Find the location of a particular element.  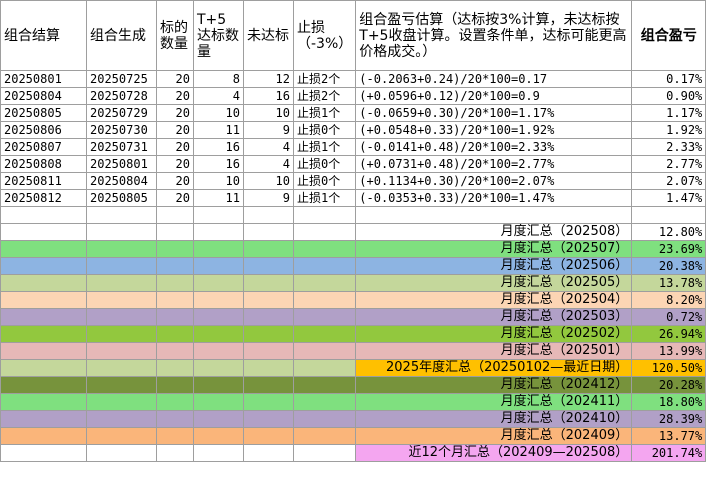

summary-label: 2025年度汇总（20250102—最近日期） is located at coordinates (494, 368).